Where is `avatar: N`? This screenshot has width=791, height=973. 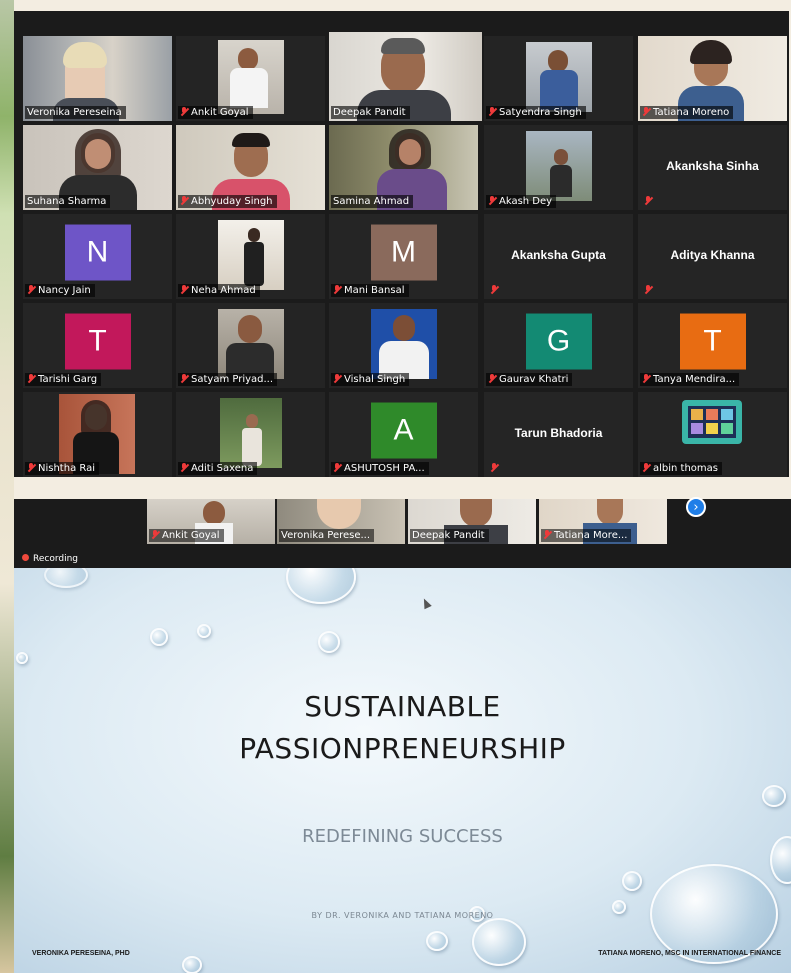
avatar: N is located at coordinates (97, 252).